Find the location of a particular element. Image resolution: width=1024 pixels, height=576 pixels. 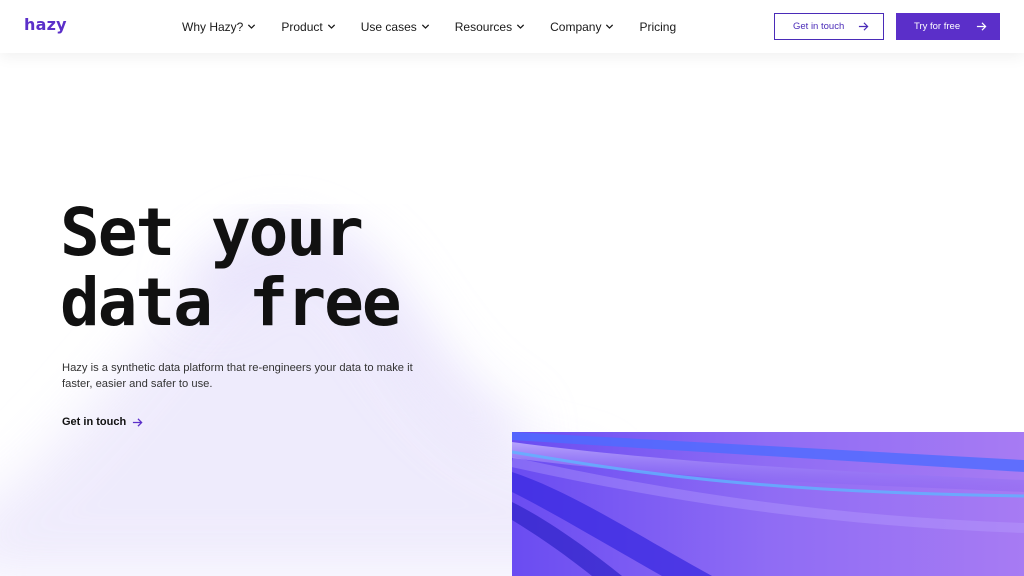

header-get-in-touch-button: Get in touch is located at coordinates (829, 26).